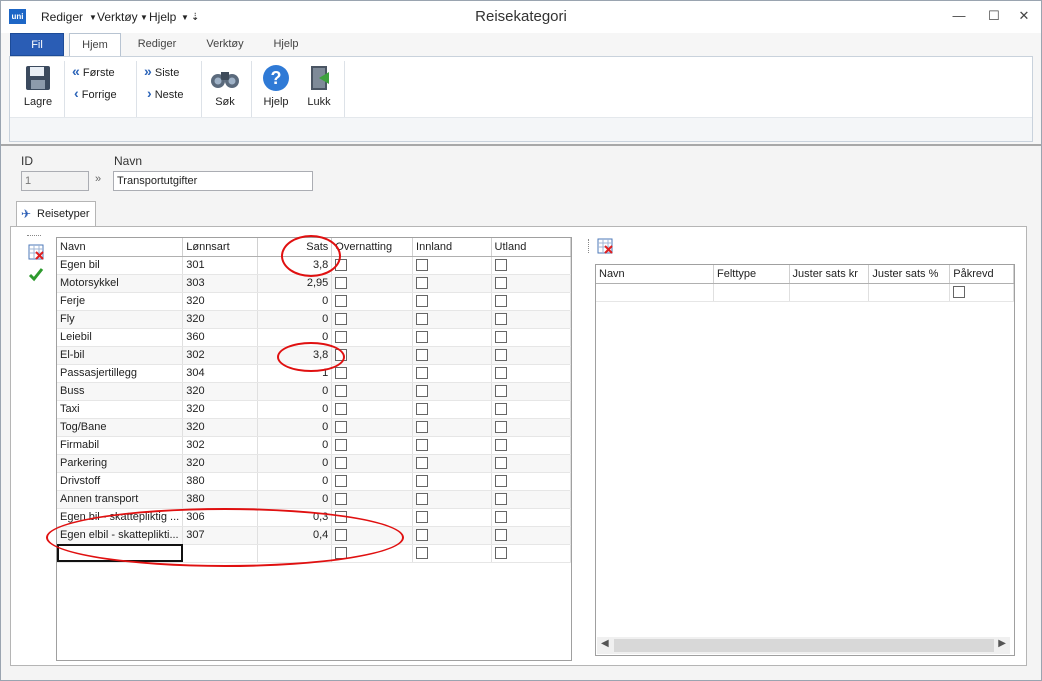 The image size is (1042, 681). Describe the element at coordinates (213, 181) in the screenshot. I see `name-input: Transportutgifter` at that location.